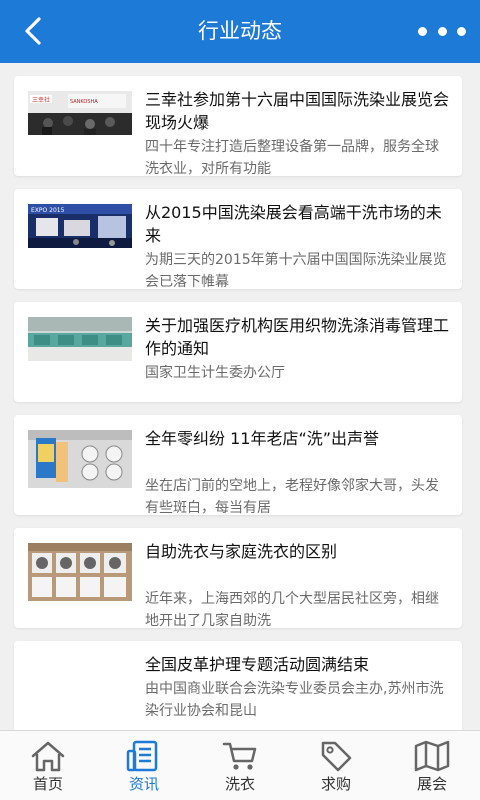 The height and width of the screenshot is (800, 480). I want to click on article-thumbnail: EXPO 2015, so click(80, 226).